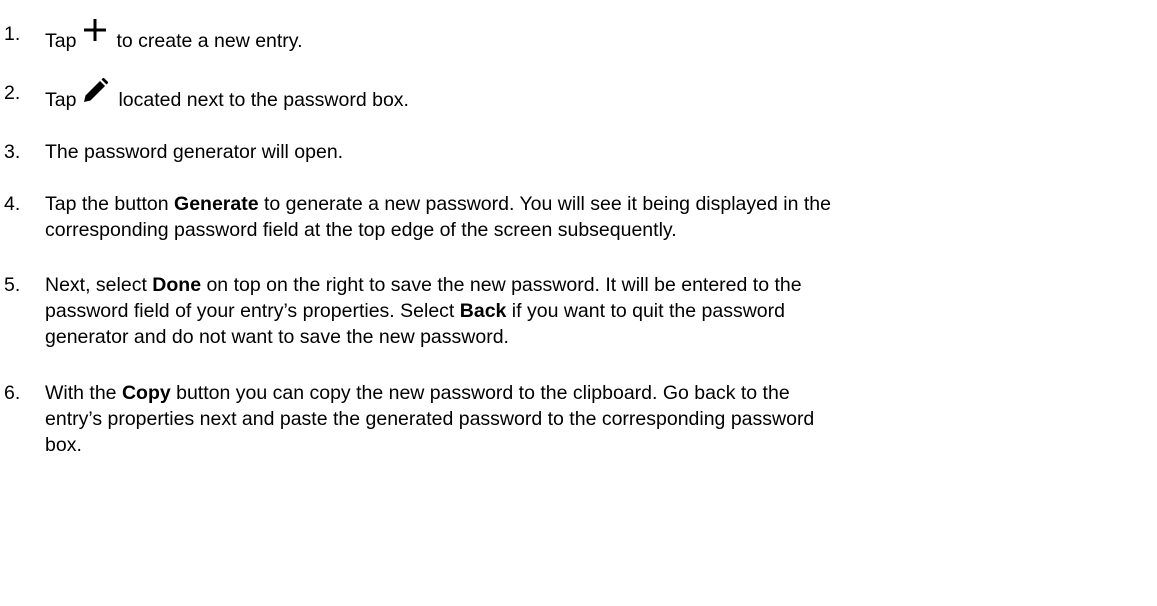 This screenshot has width=1157, height=606. What do you see at coordinates (483, 311) in the screenshot?
I see `back-button-label: Back` at bounding box center [483, 311].